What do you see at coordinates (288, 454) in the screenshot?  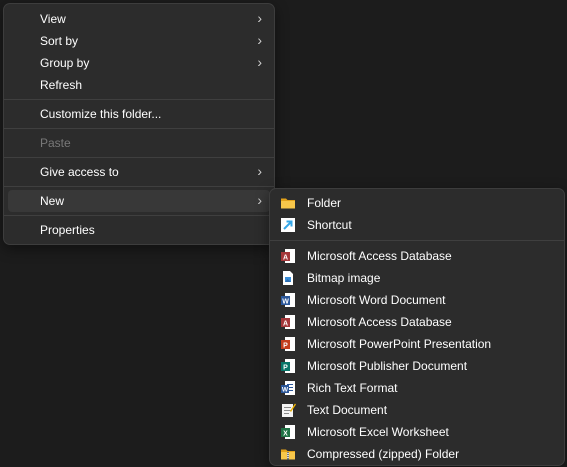 I see `zip-folder-icon` at bounding box center [288, 454].